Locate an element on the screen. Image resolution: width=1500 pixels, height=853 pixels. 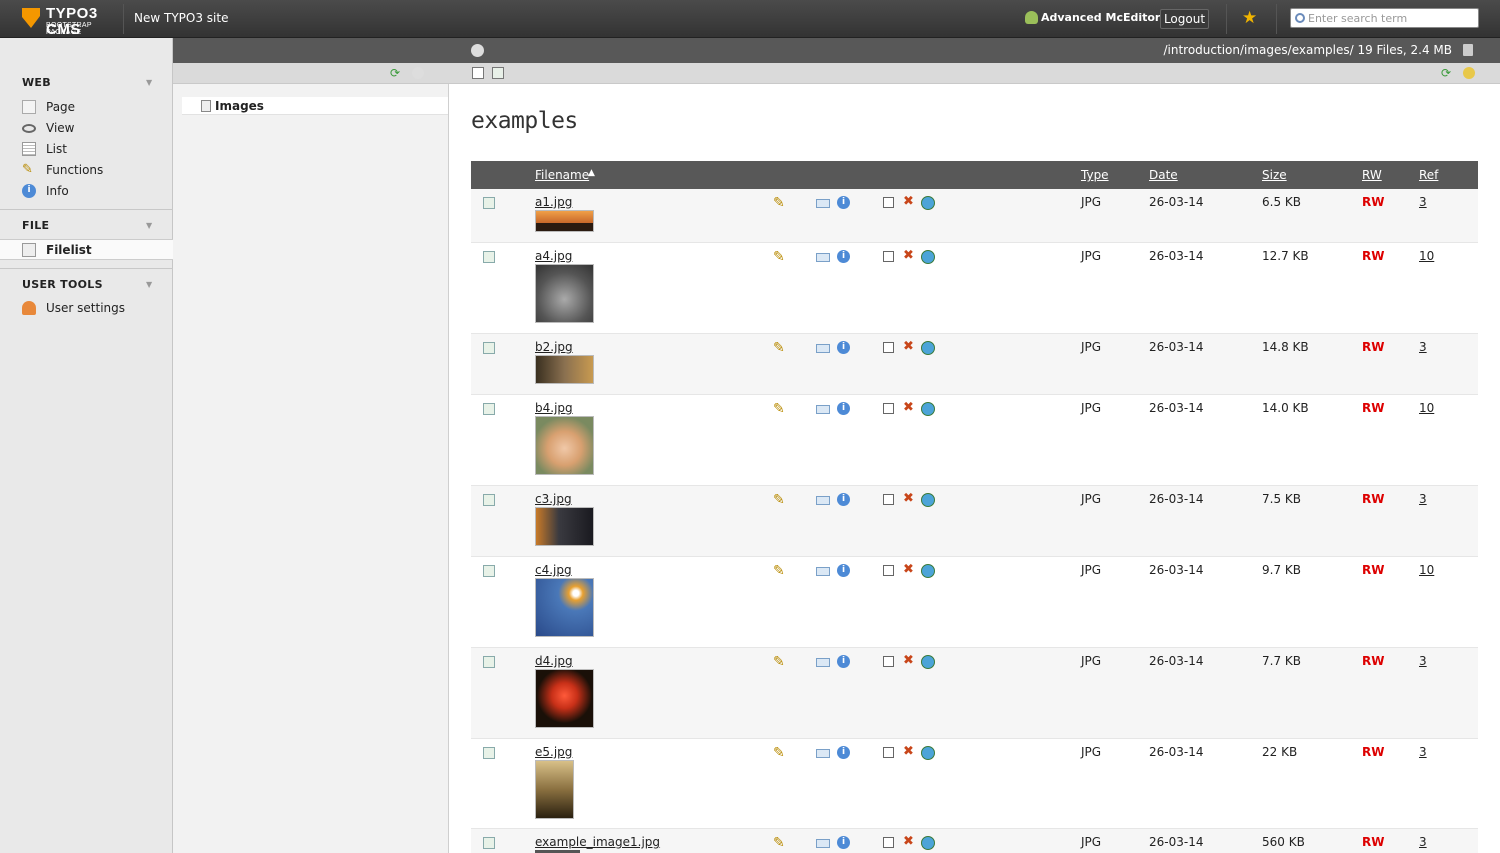
module-filelist: Filelist is located at coordinates (57, 250).